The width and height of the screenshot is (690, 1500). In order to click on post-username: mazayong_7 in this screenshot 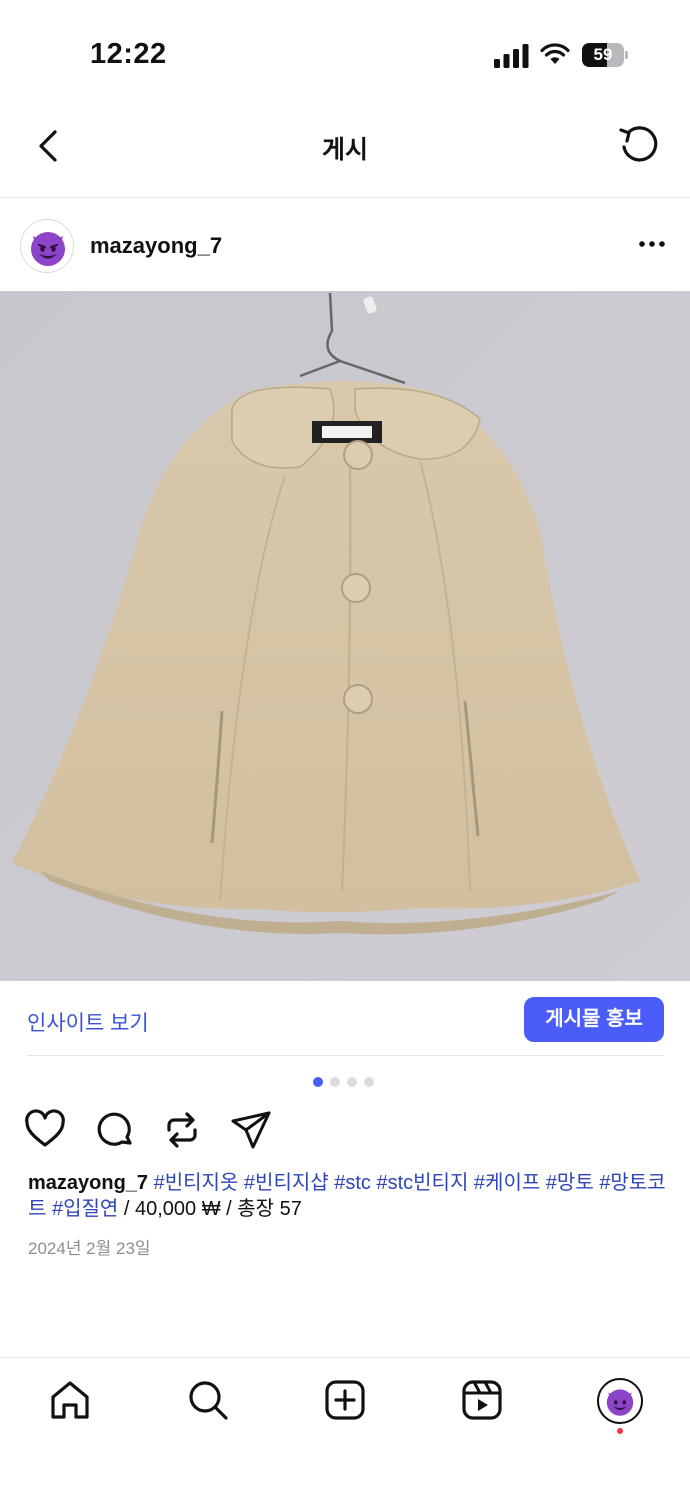, I will do `click(156, 246)`.